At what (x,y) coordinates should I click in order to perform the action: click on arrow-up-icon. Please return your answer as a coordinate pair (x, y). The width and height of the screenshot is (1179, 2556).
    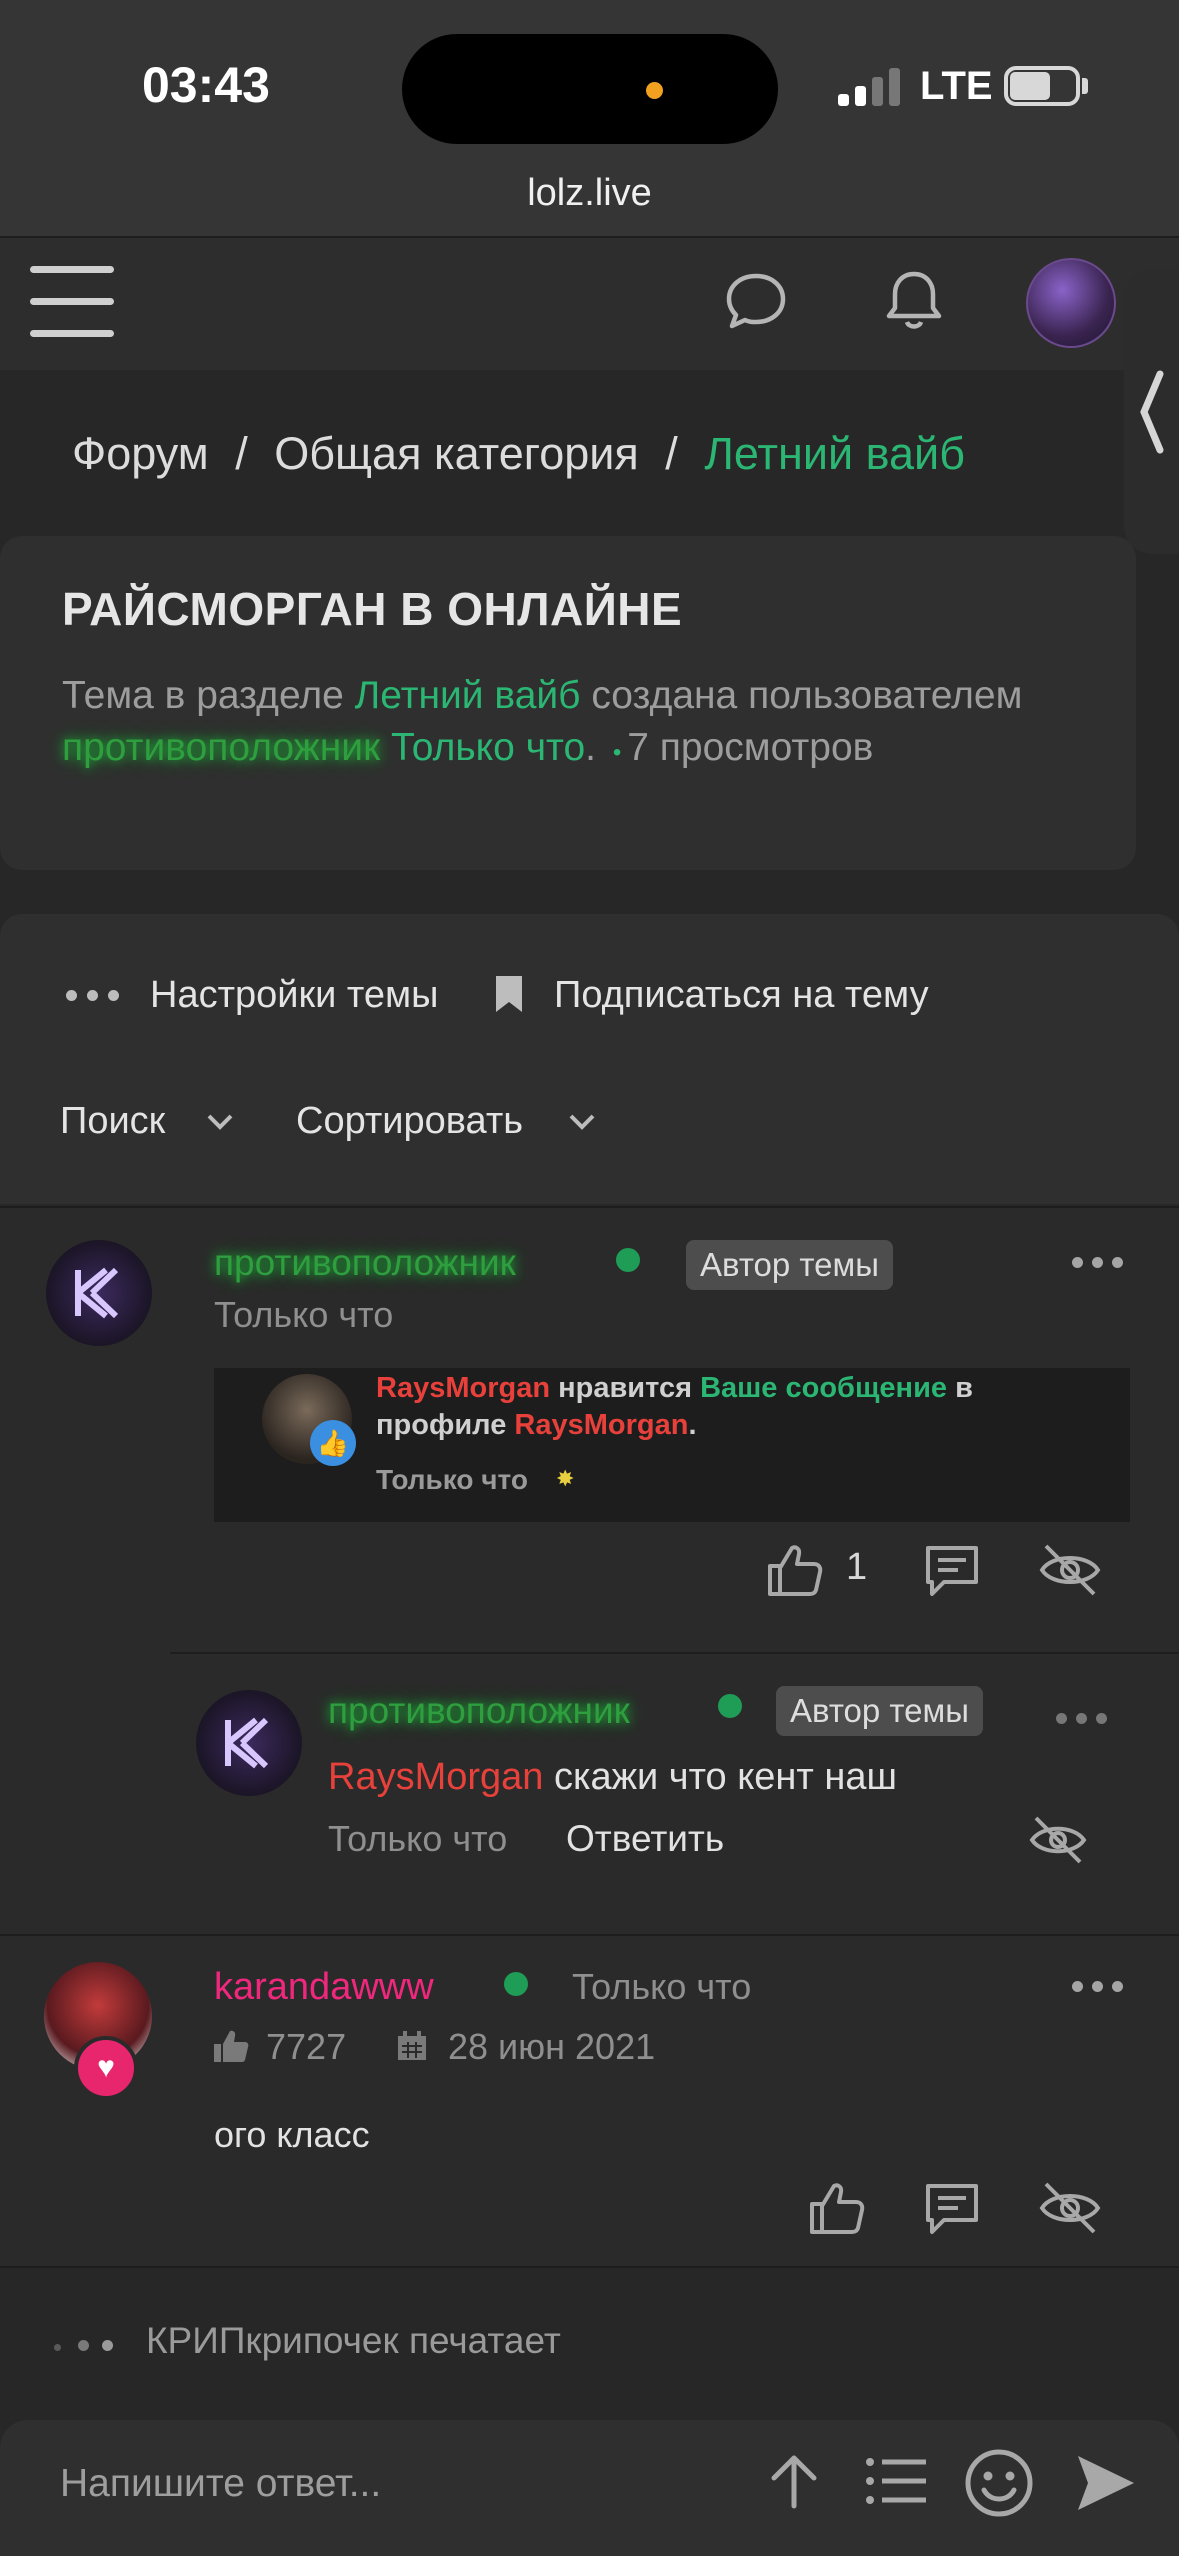
    Looking at the image, I should click on (794, 2481).